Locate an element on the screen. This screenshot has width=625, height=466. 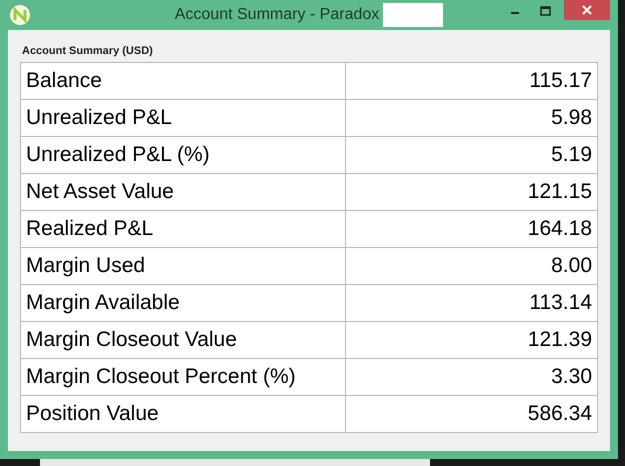
row-label: Margin Used is located at coordinates (183, 266).